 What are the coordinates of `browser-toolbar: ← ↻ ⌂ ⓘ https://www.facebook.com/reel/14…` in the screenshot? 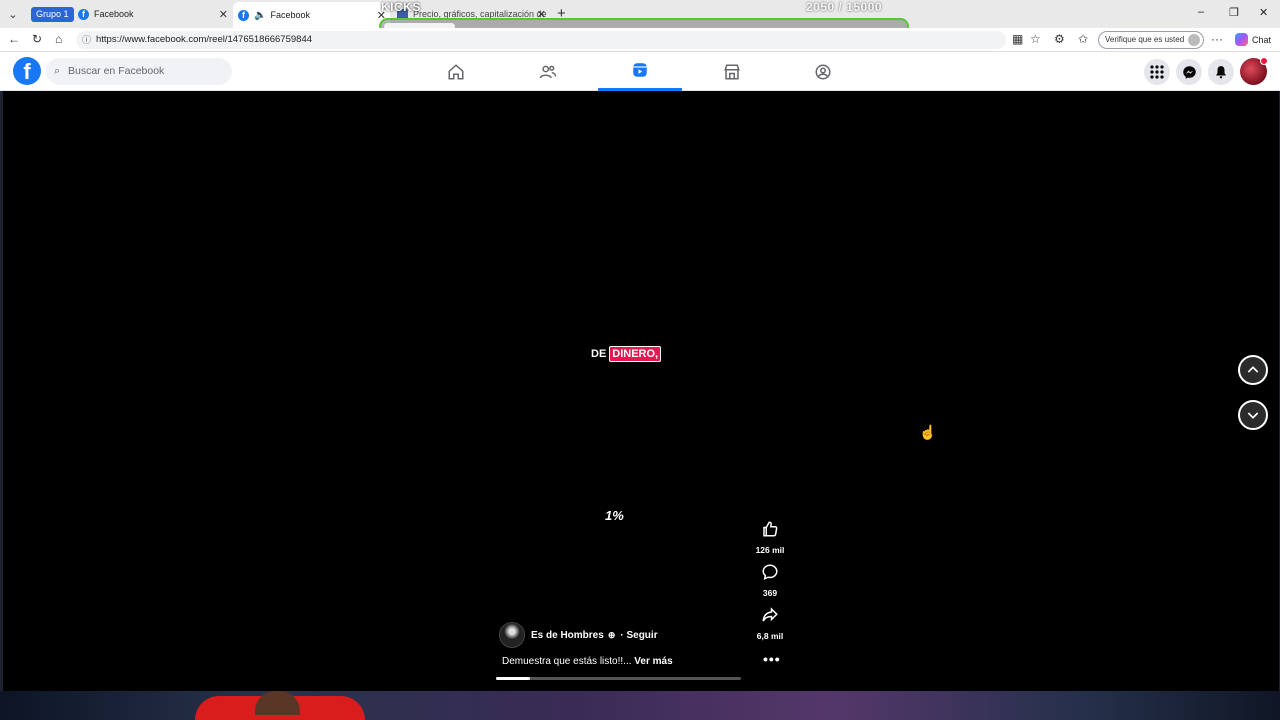 It's located at (640, 40).